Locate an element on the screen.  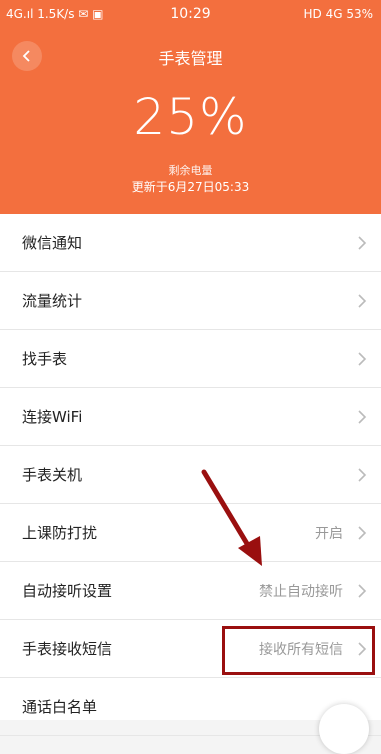
menu-item-label: 自动接听设置 is located at coordinates (67, 591).